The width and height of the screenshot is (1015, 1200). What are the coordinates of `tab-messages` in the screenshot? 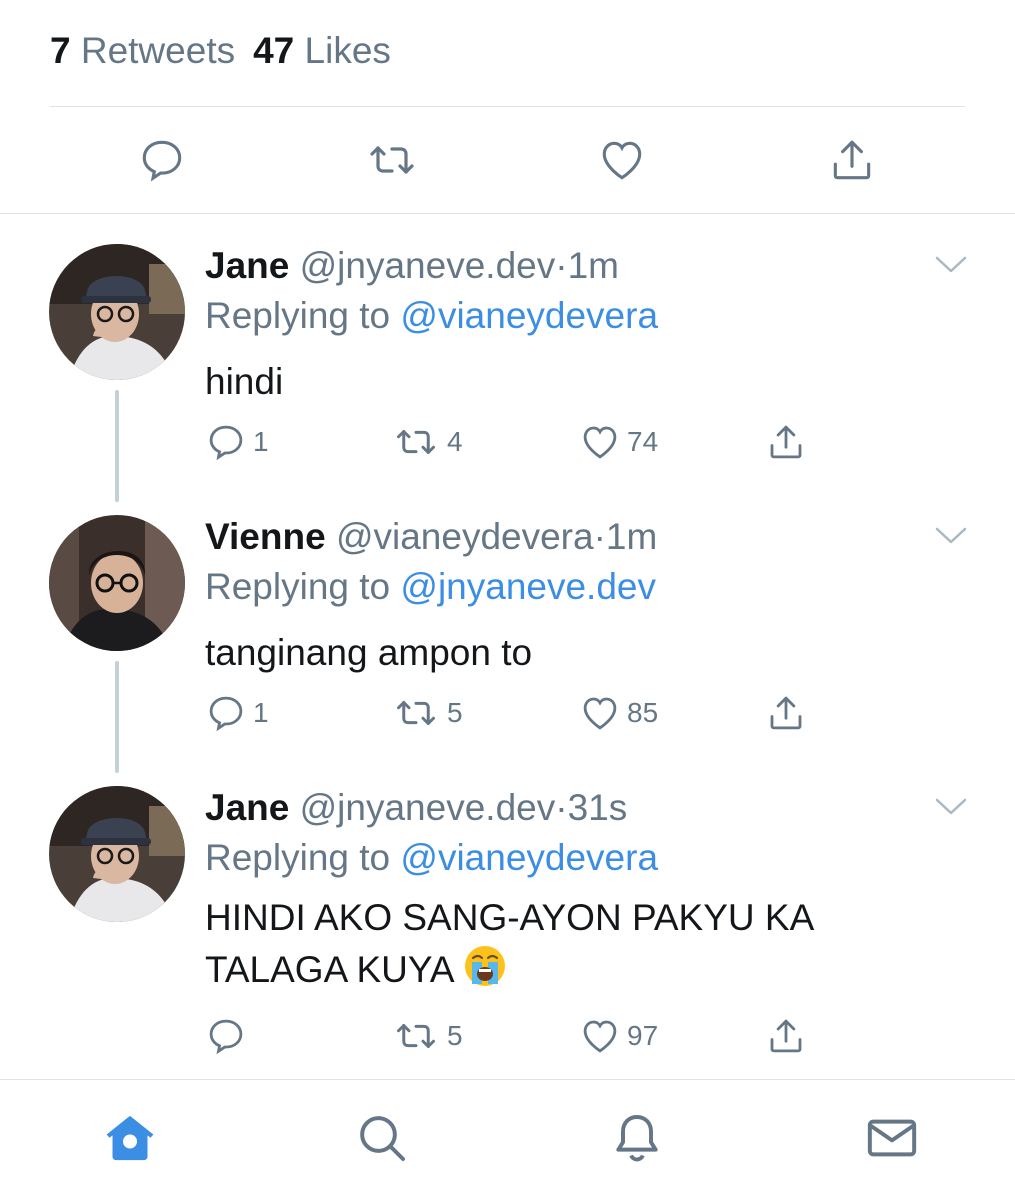 It's located at (892, 1138).